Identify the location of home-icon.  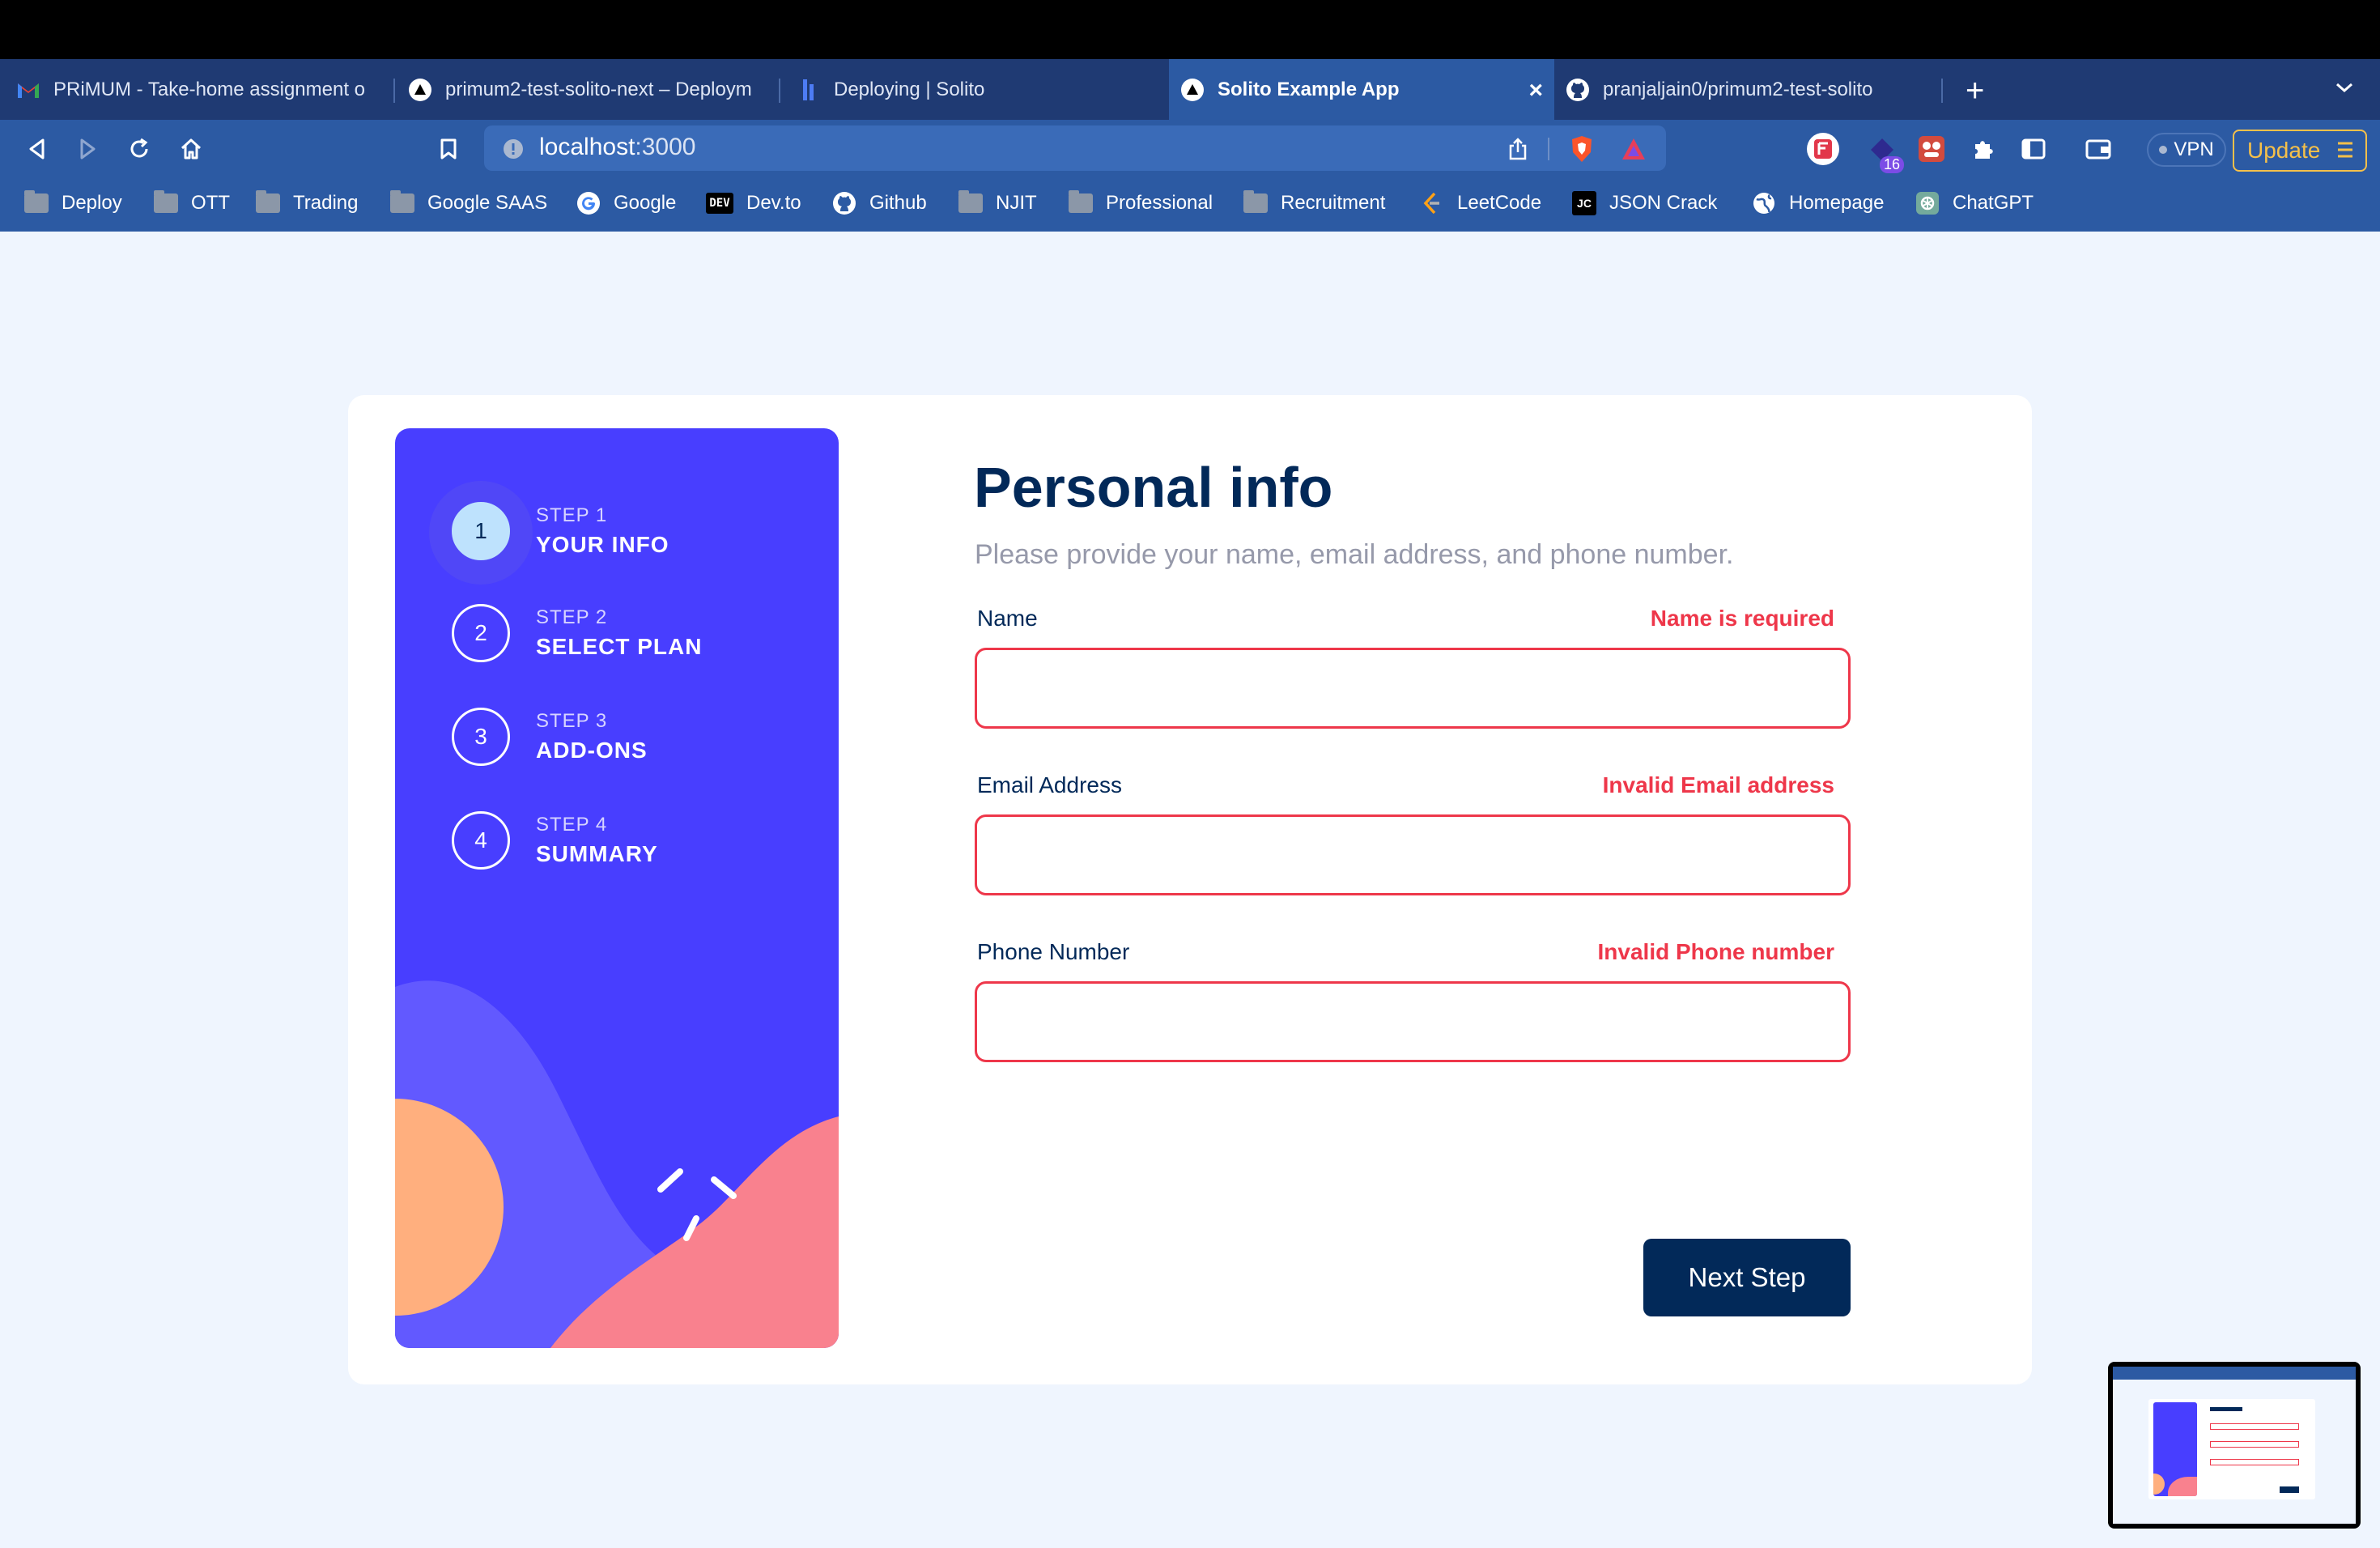
(191, 149).